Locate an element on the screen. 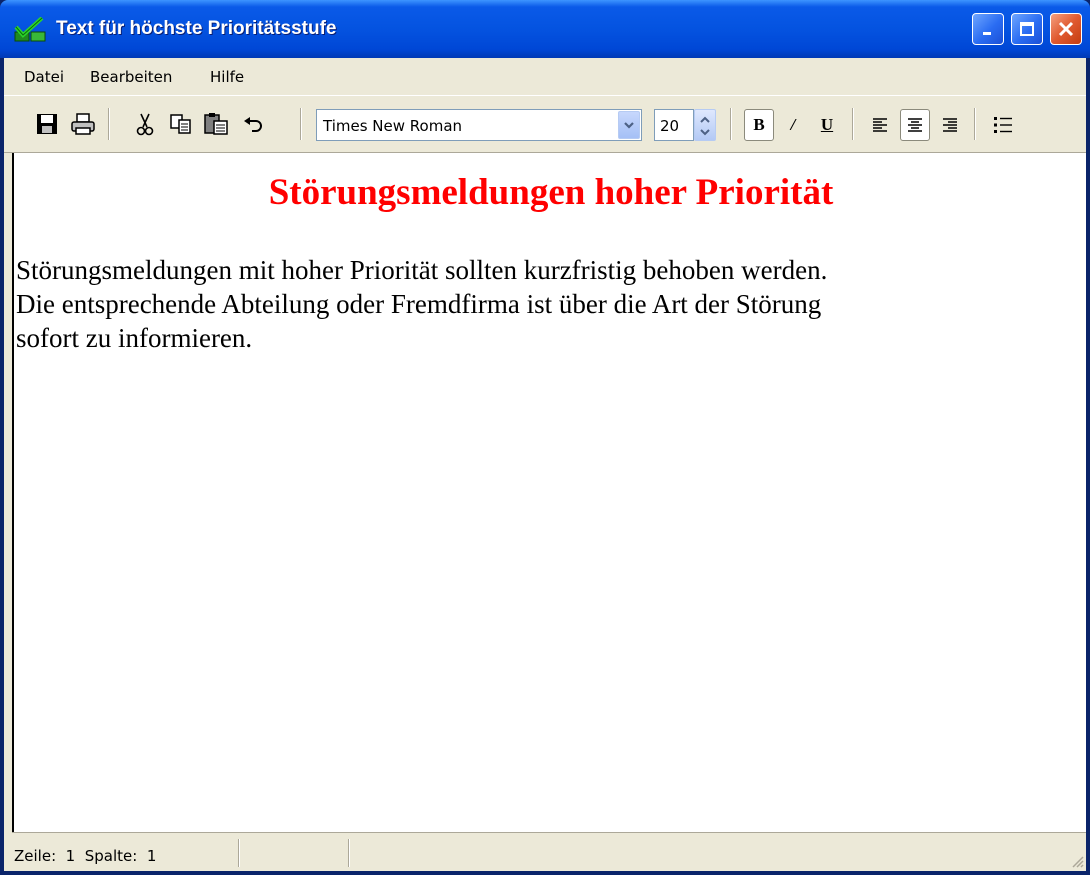  undo-button is located at coordinates (253, 124).